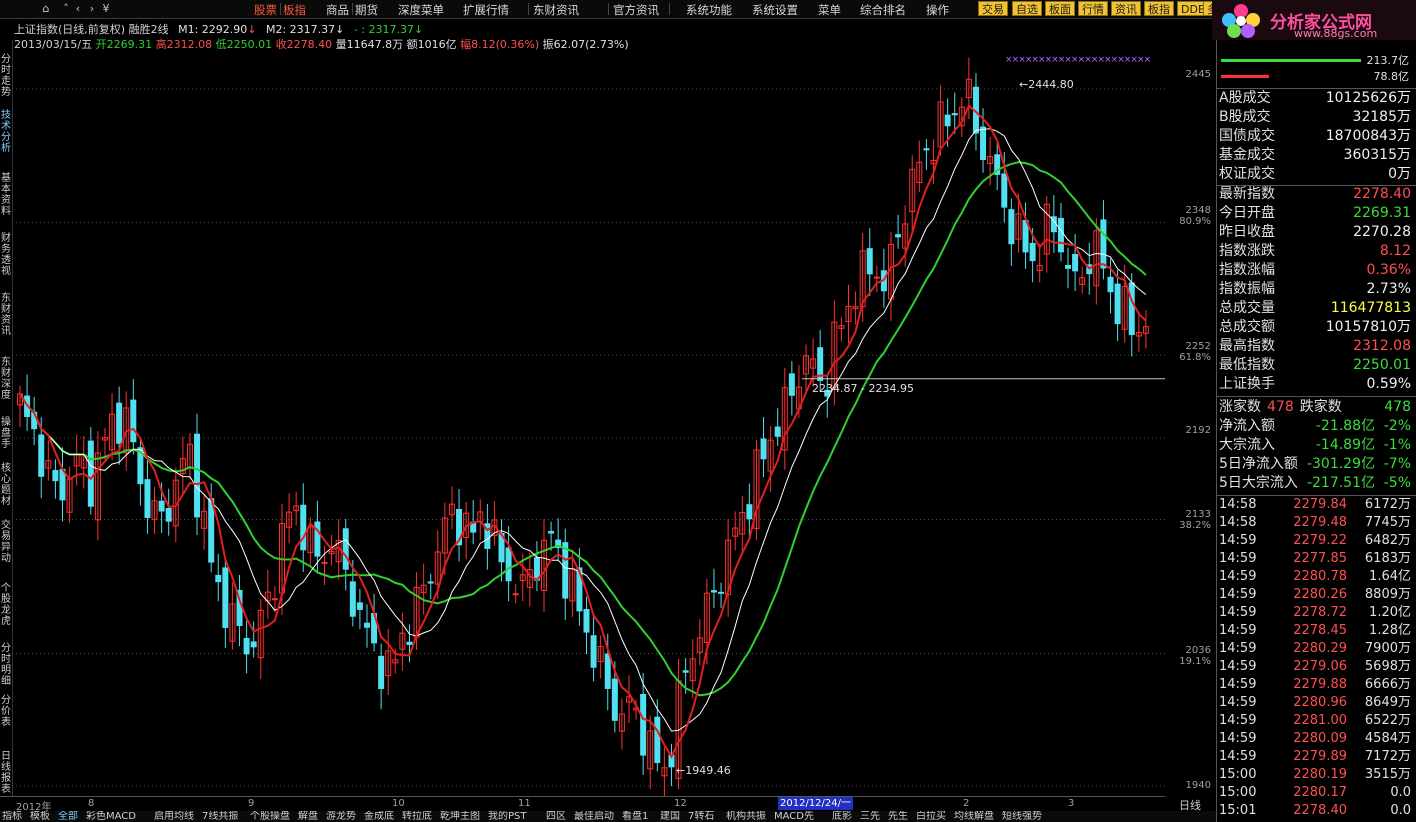  What do you see at coordinates (6, 773) in the screenshot?
I see `side-tab-12: 日线报表` at bounding box center [6, 773].